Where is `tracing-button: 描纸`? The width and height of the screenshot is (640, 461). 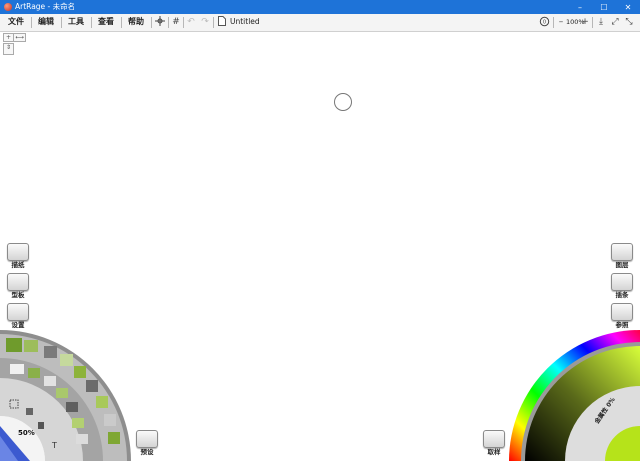 tracing-button: 描纸 is located at coordinates (18, 257).